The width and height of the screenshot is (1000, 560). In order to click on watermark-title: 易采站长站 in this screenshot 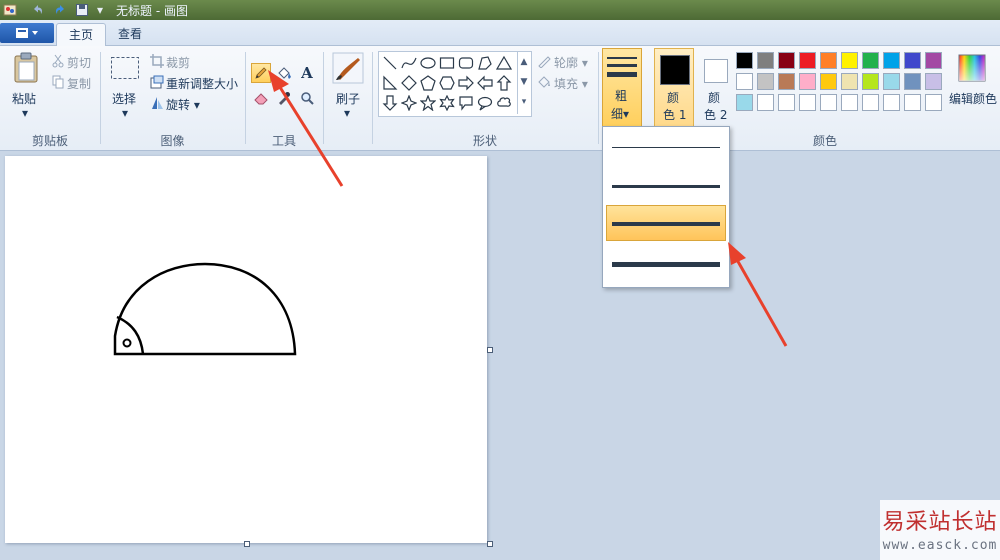, I will do `click(940, 522)`.